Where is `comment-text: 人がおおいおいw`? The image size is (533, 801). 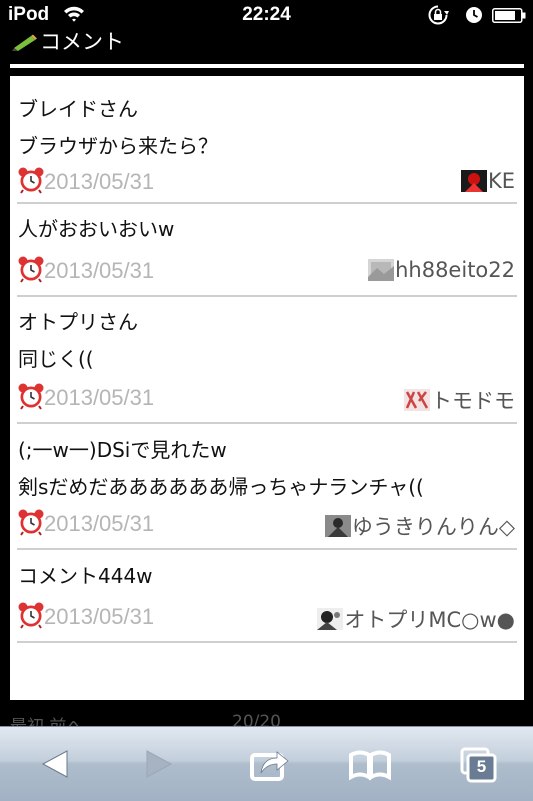
comment-text: 人がおおいおいw is located at coordinates (96, 229).